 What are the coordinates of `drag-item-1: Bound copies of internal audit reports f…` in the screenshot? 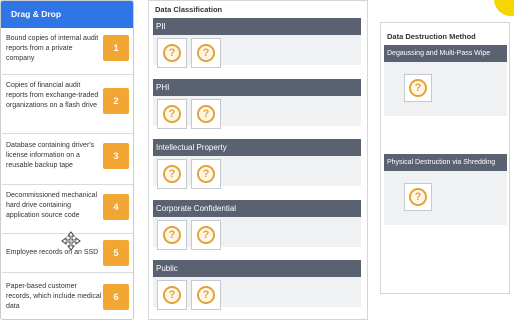 It's located at (67, 52).